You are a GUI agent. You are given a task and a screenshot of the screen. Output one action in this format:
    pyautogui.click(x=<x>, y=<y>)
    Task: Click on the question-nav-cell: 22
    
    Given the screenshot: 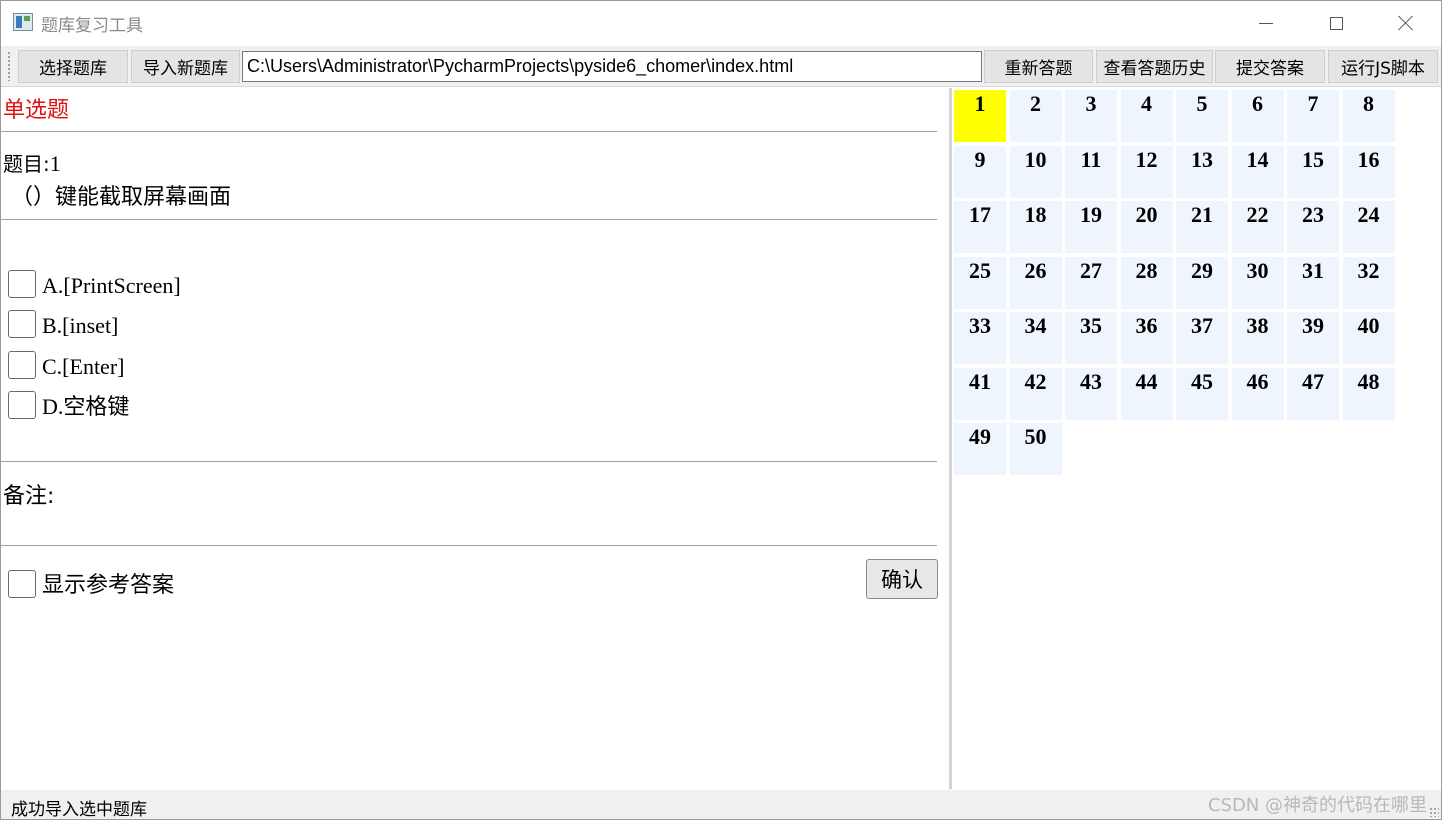 What is the action you would take?
    pyautogui.click(x=1257, y=227)
    